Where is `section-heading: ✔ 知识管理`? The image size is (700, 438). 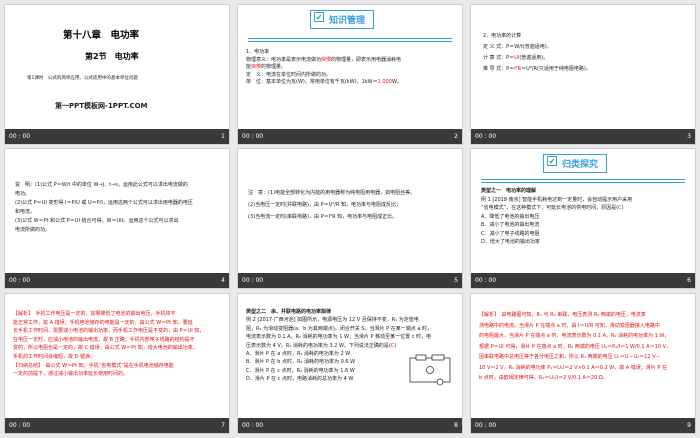
section-heading: ✔ 知识管理 is located at coordinates (342, 19).